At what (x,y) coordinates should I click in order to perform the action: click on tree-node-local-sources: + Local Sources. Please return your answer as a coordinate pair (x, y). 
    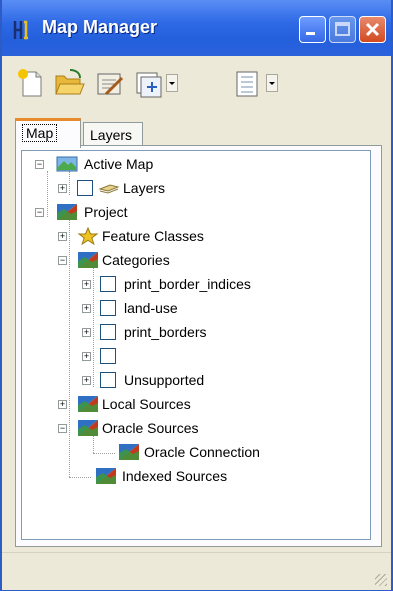
    Looking at the image, I should click on (192, 404).